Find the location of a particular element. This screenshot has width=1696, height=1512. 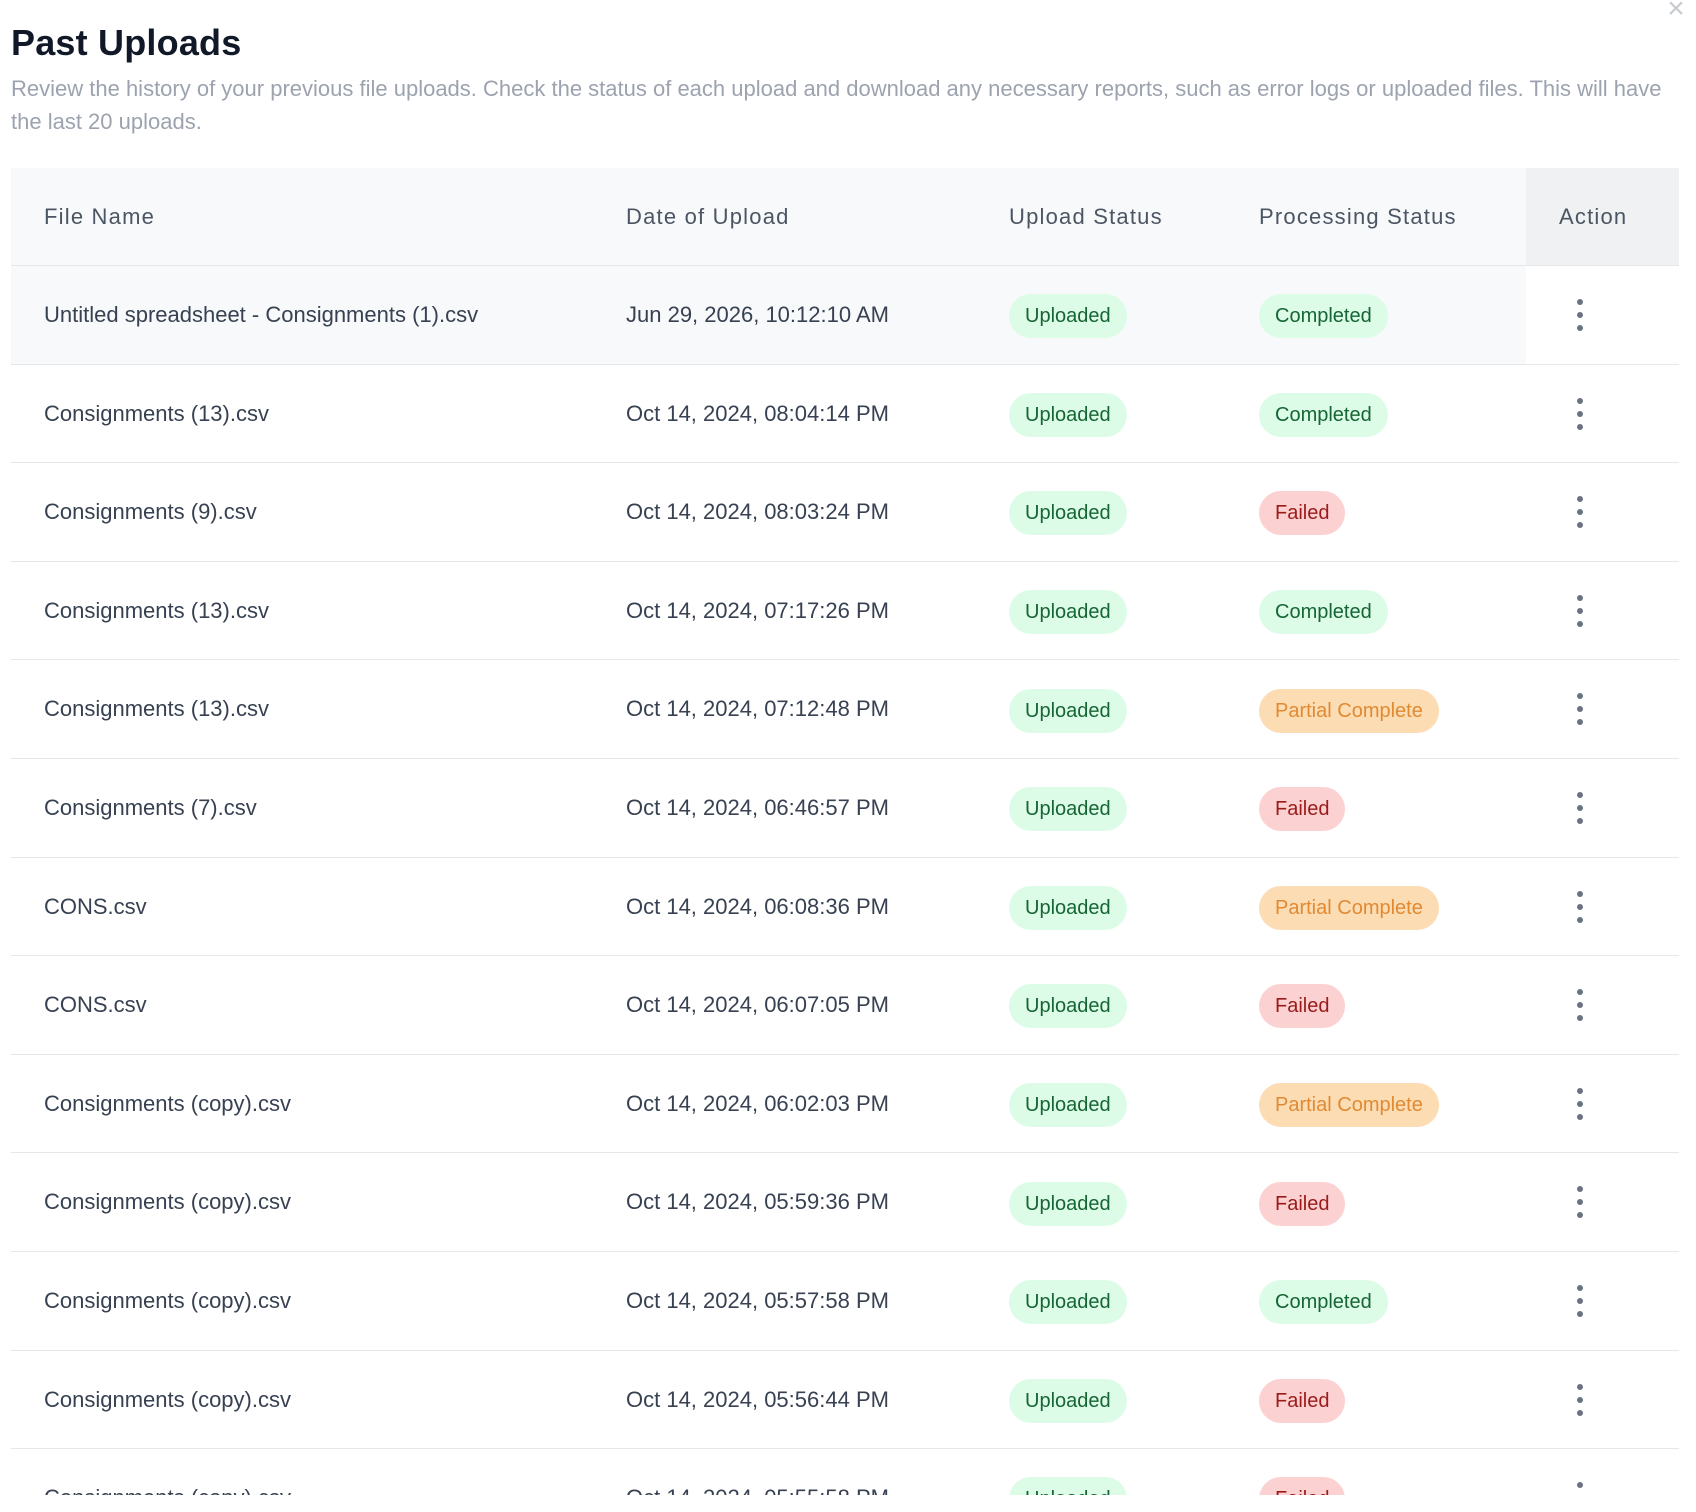

upload-date-cell: Oct 14, 2024, 08:04:14 PM is located at coordinates (757, 413).